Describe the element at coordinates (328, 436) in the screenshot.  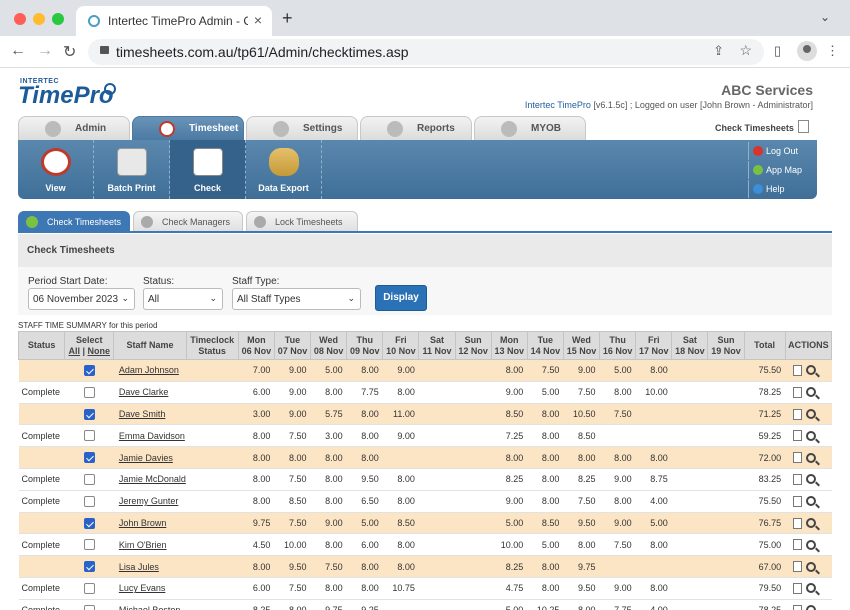
I see `row-hours: 3.00` at that location.